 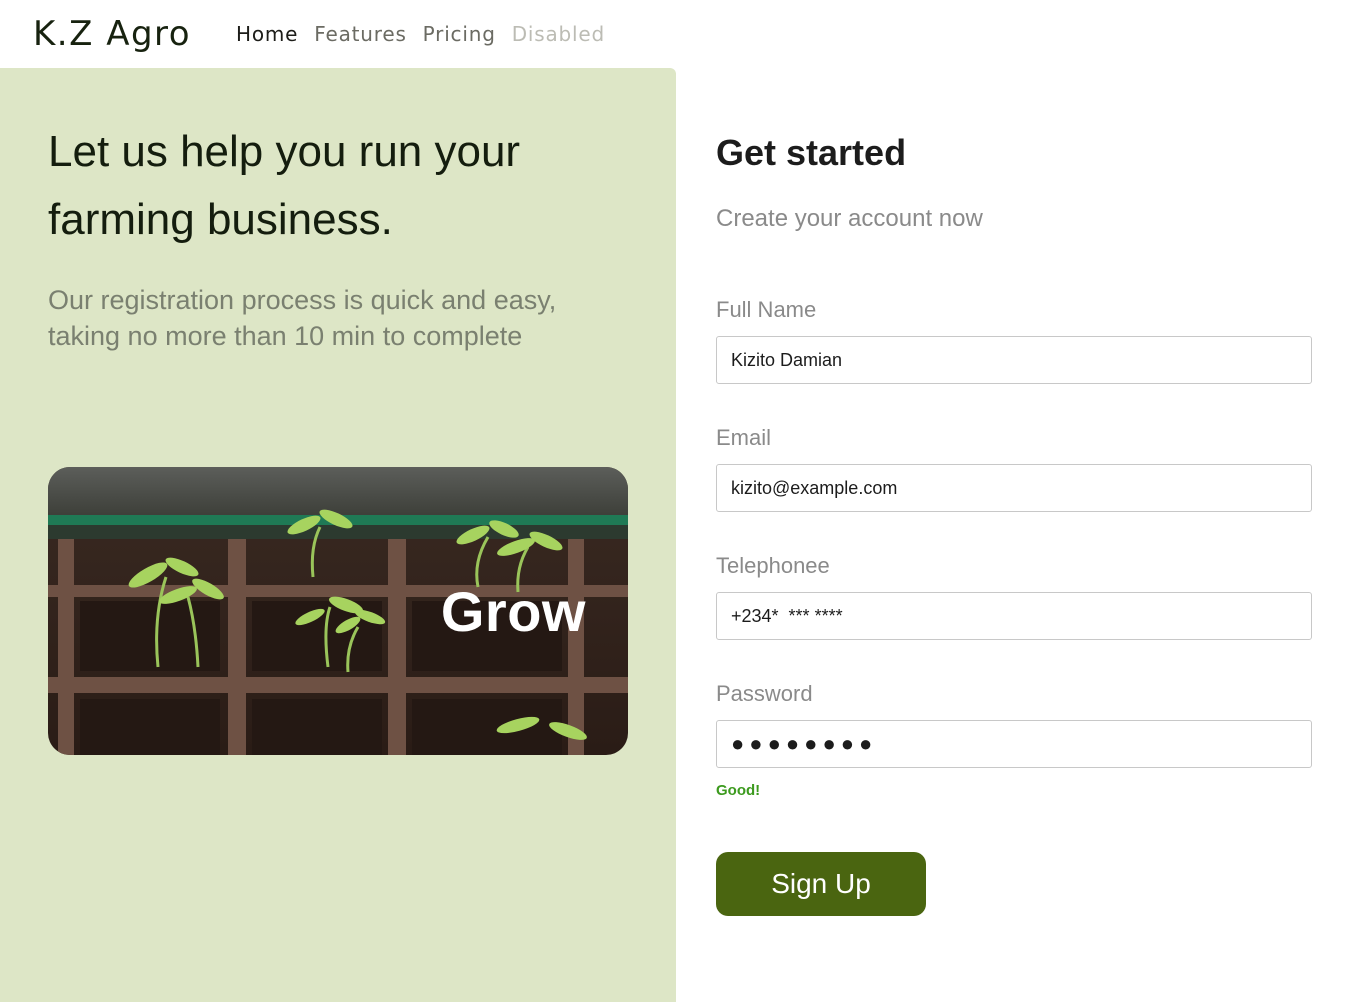 What do you see at coordinates (338, 611) in the screenshot?
I see `hero-image: Grow` at bounding box center [338, 611].